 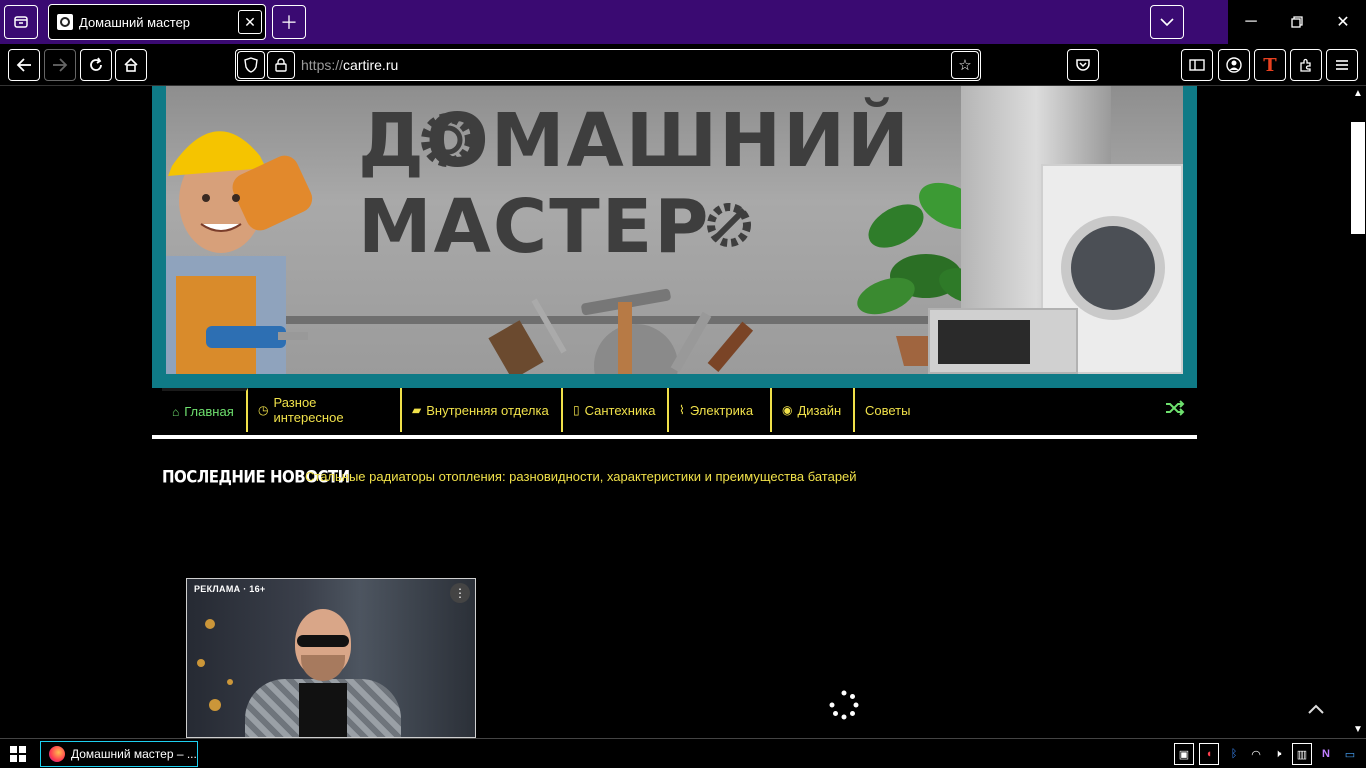 I want to click on wifi-icon: ◠, so click(x=1256, y=754).